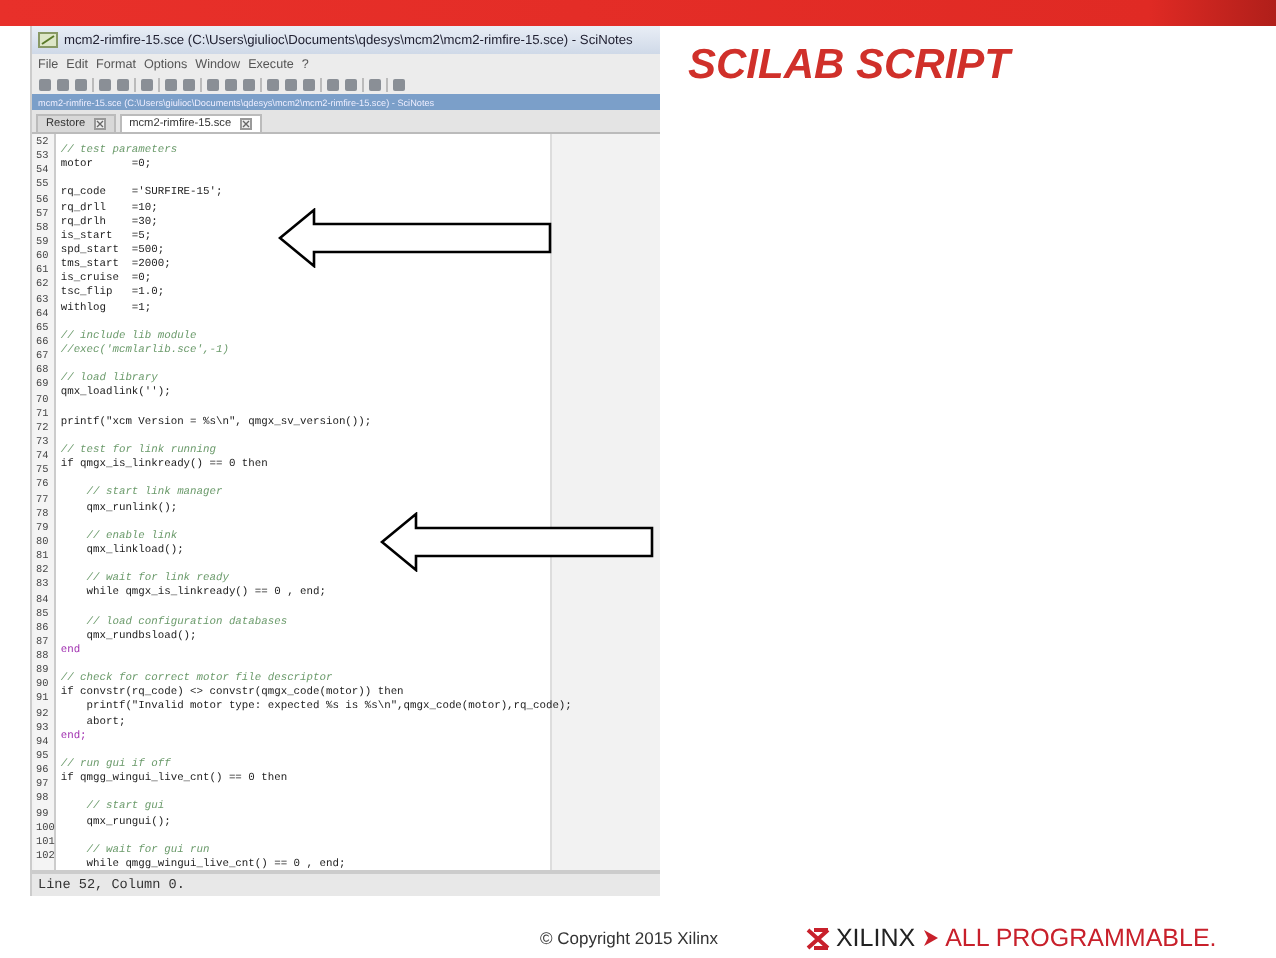 This screenshot has width=1276, height=958. What do you see at coordinates (48, 40) in the screenshot?
I see `app-icon` at bounding box center [48, 40].